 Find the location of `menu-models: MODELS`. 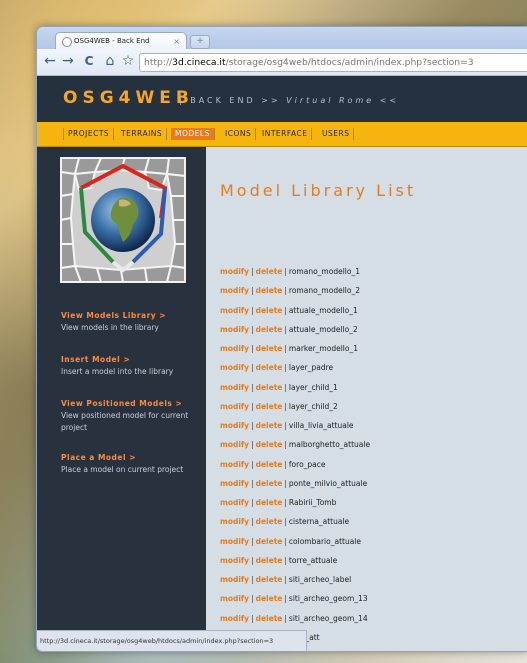

menu-models: MODELS is located at coordinates (193, 134).